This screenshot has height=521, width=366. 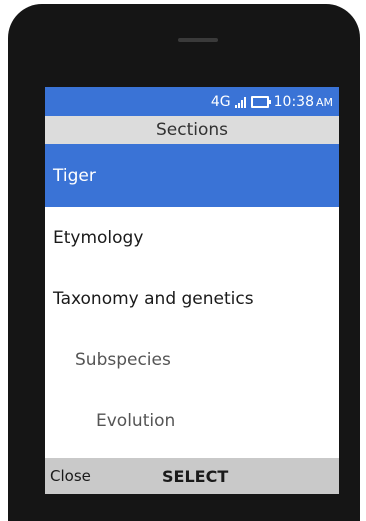 I want to click on status-items: 4G 10:38 AM, so click(x=272, y=101).